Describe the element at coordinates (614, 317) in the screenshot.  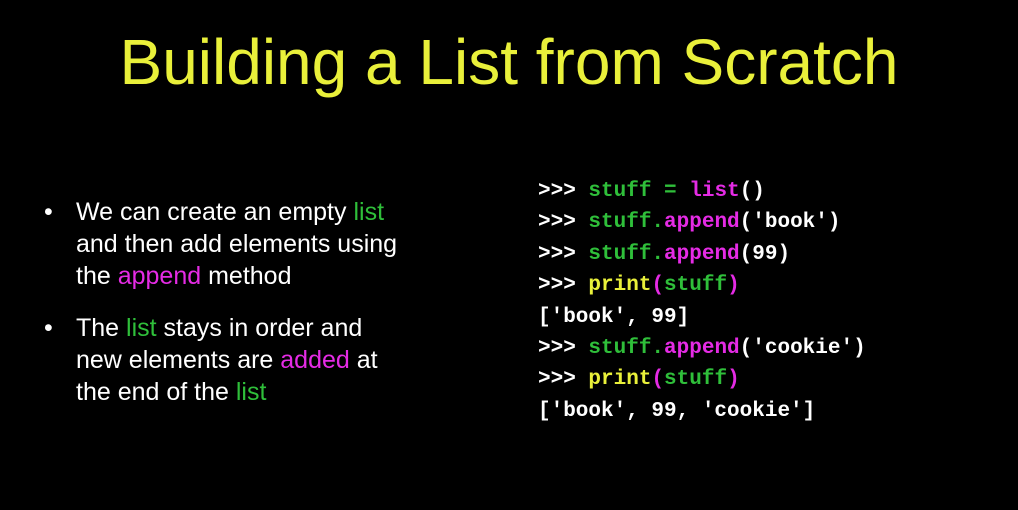
I see `code-token: ['book', 99]` at that location.